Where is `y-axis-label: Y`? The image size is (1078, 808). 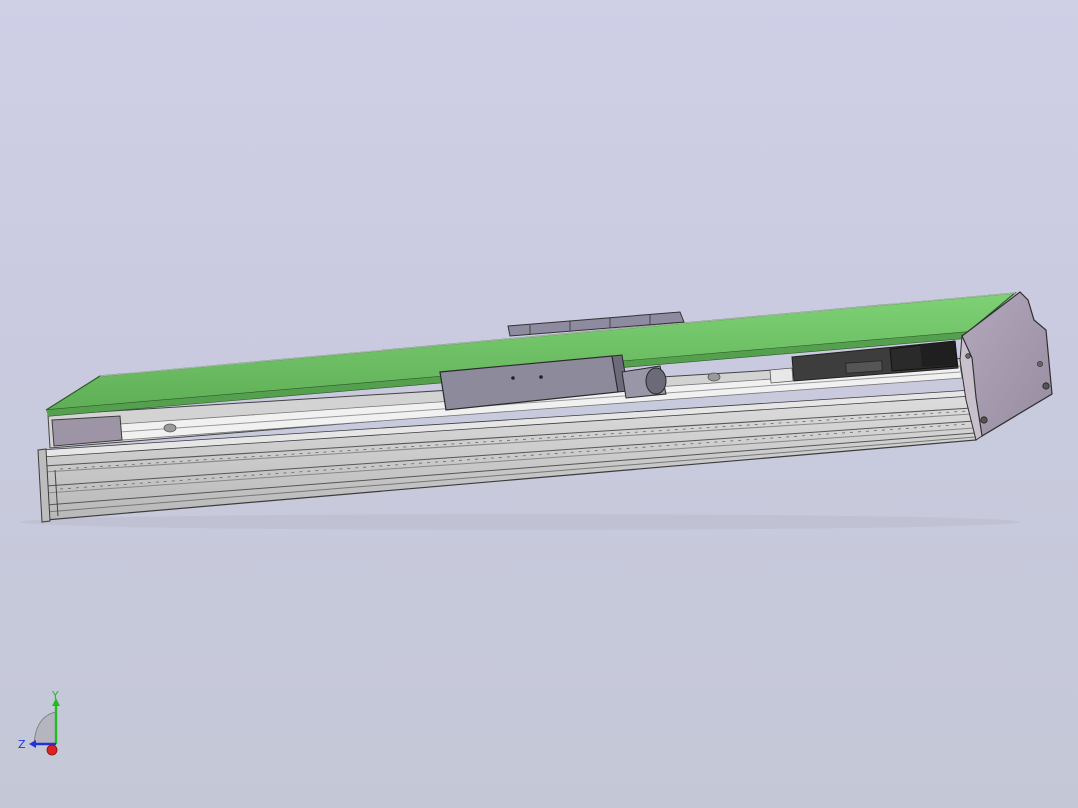 y-axis-label: Y is located at coordinates (55, 695).